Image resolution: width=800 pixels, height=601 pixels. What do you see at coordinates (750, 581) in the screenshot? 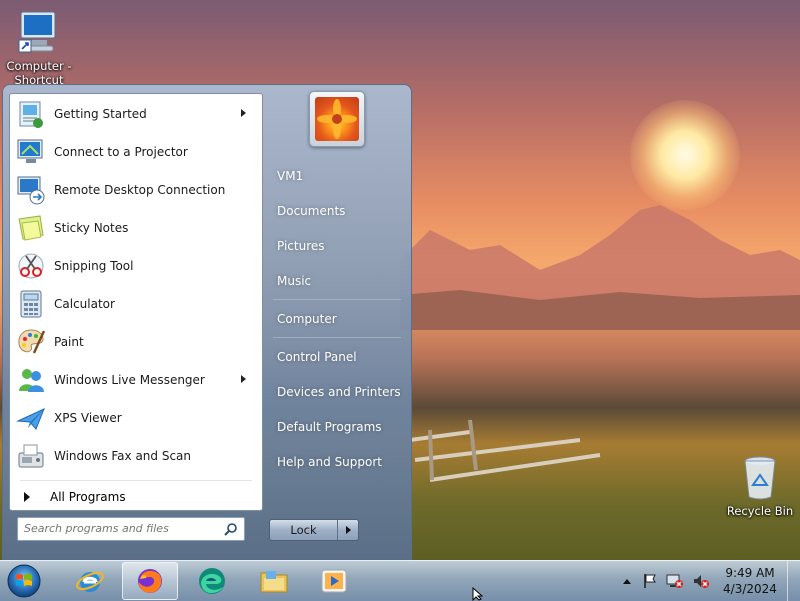
I see `system-clock: 9:49 AM 4/3/2024` at bounding box center [750, 581].